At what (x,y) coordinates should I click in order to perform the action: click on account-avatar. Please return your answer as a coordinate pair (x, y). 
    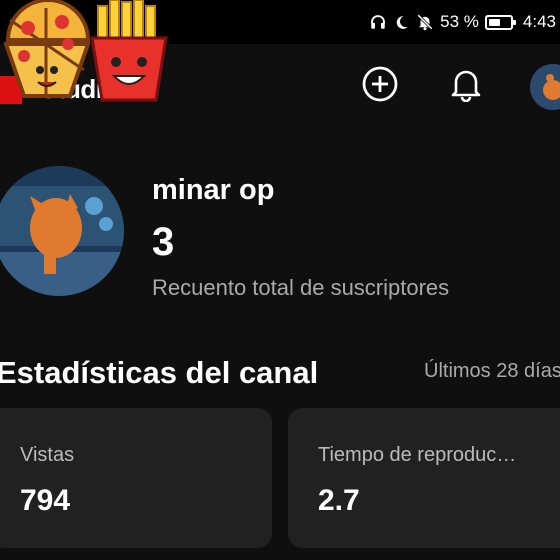
    Looking at the image, I should click on (545, 87).